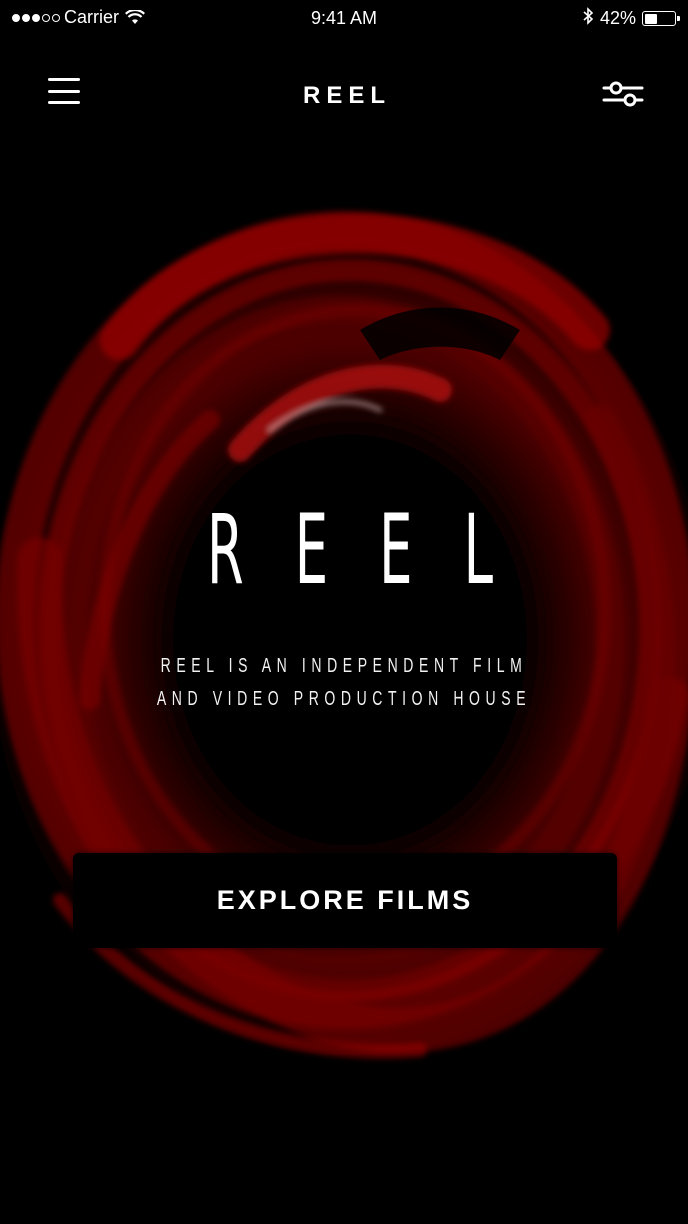 This screenshot has height=1224, width=688. I want to click on battery-level-fill, so click(650, 18).